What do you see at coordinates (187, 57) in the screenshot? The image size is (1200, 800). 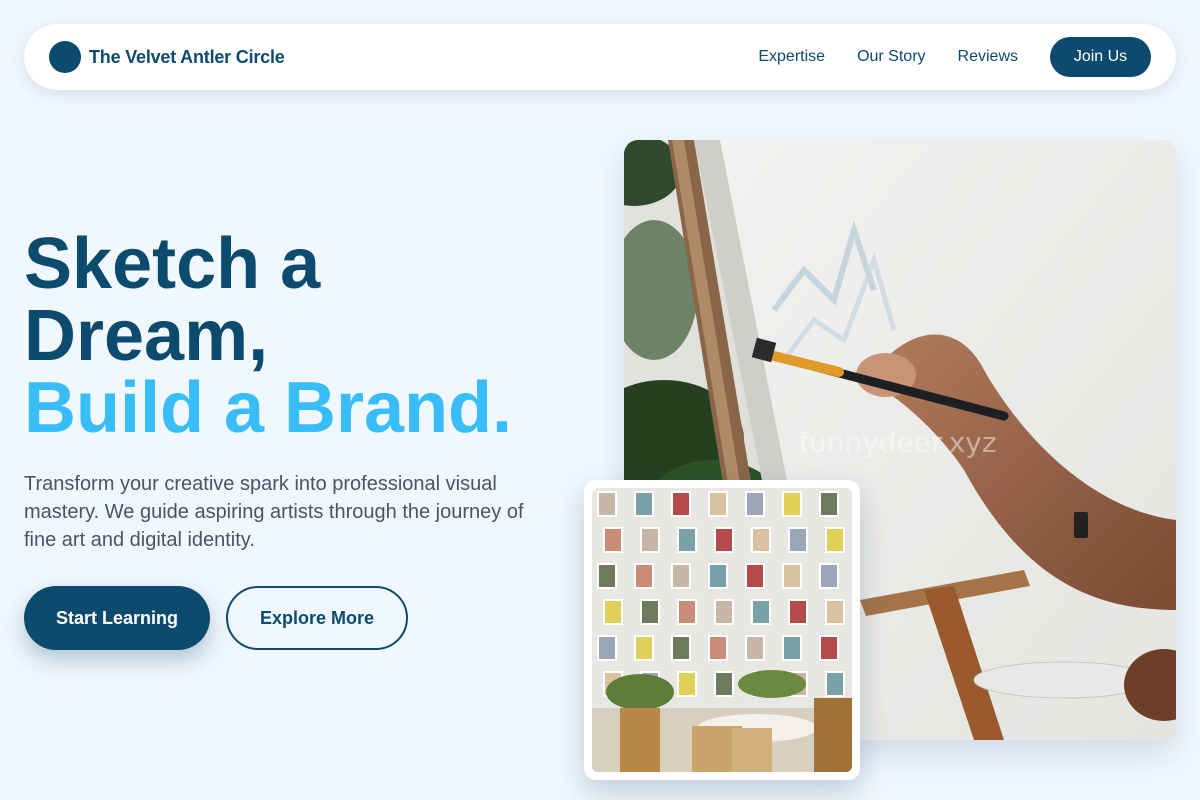 I see `brand-name: The Velvet Antler Circle` at bounding box center [187, 57].